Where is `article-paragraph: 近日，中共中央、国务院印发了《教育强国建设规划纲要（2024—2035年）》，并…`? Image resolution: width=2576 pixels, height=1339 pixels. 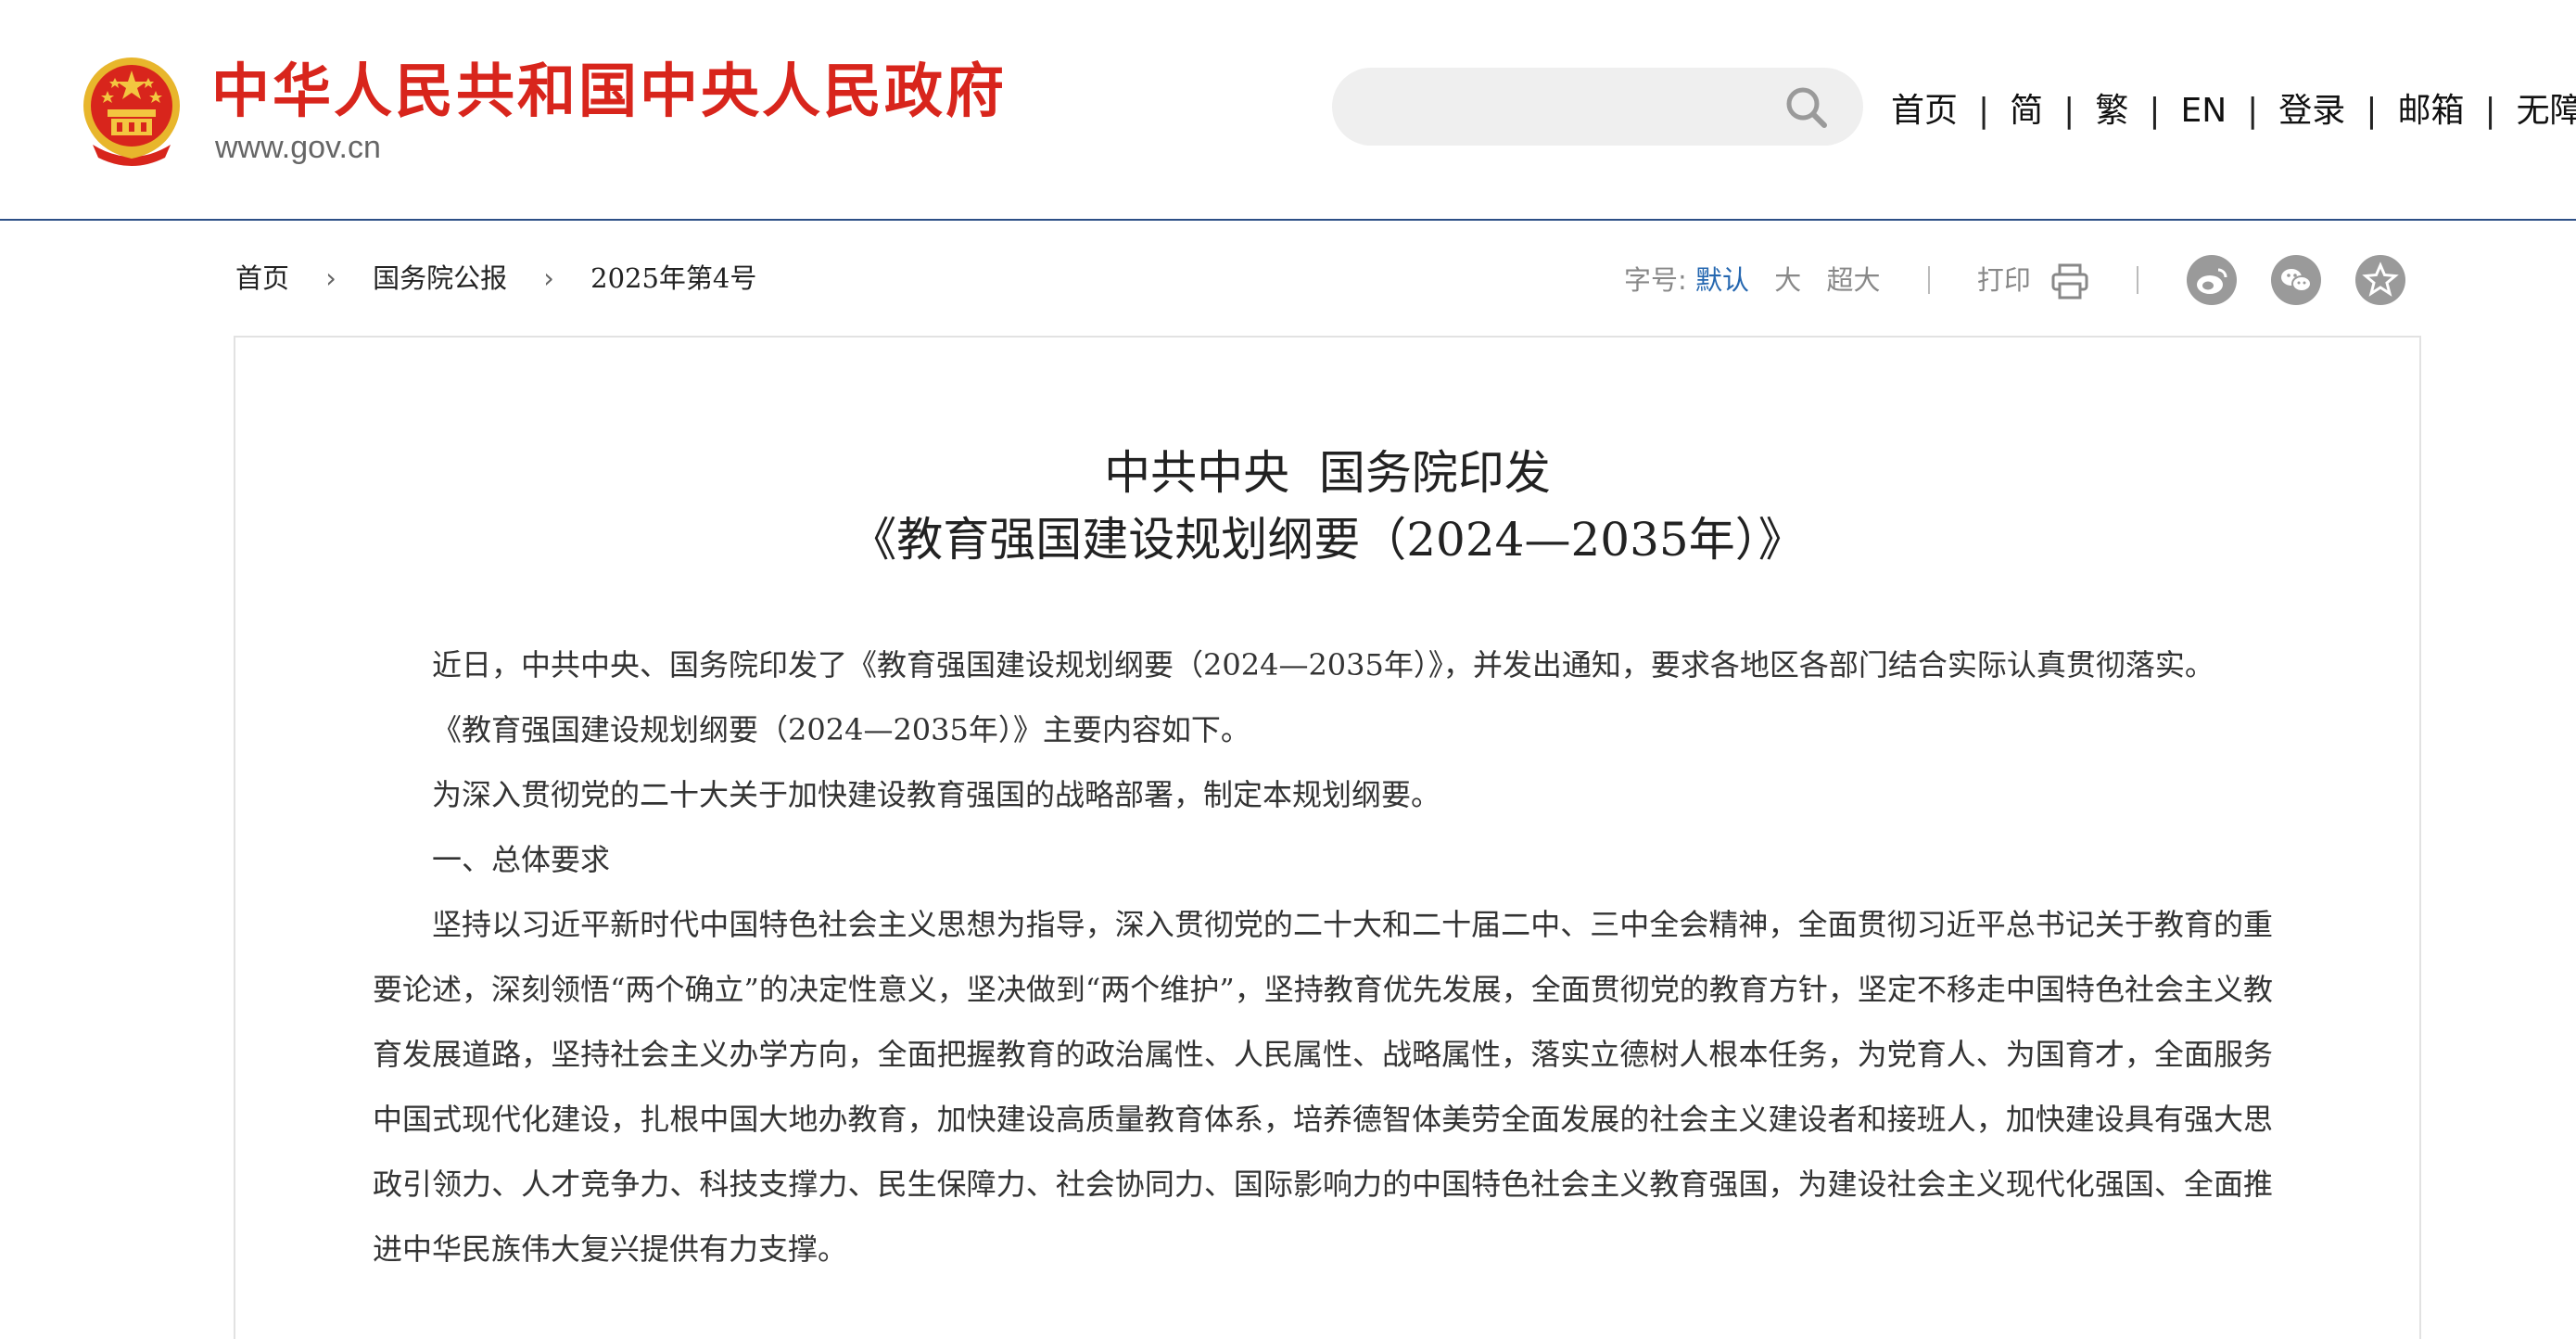
article-paragraph: 近日，中共中央、国务院印发了《教育强国建设规划纲要（2024—2035年）》，并… is located at coordinates (1323, 664).